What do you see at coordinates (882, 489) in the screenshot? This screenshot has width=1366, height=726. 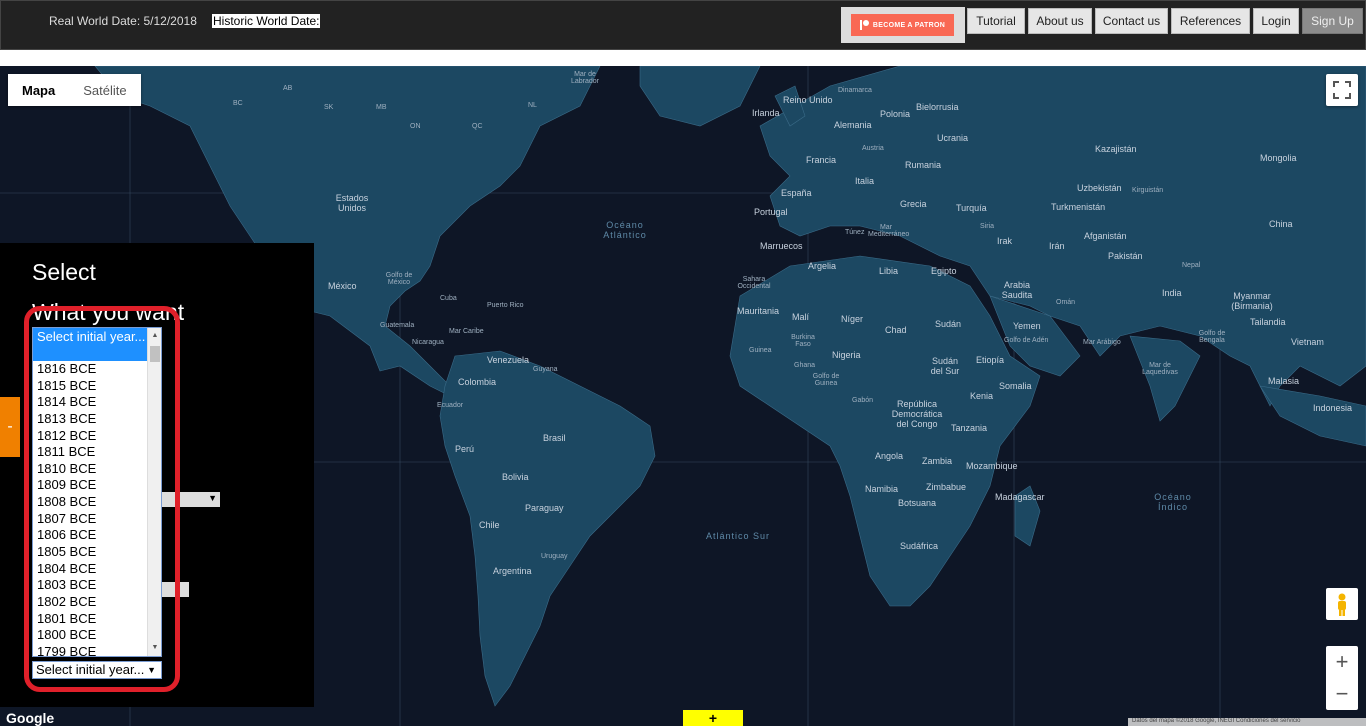 I see `map-label-namibia: Namibia` at bounding box center [882, 489].